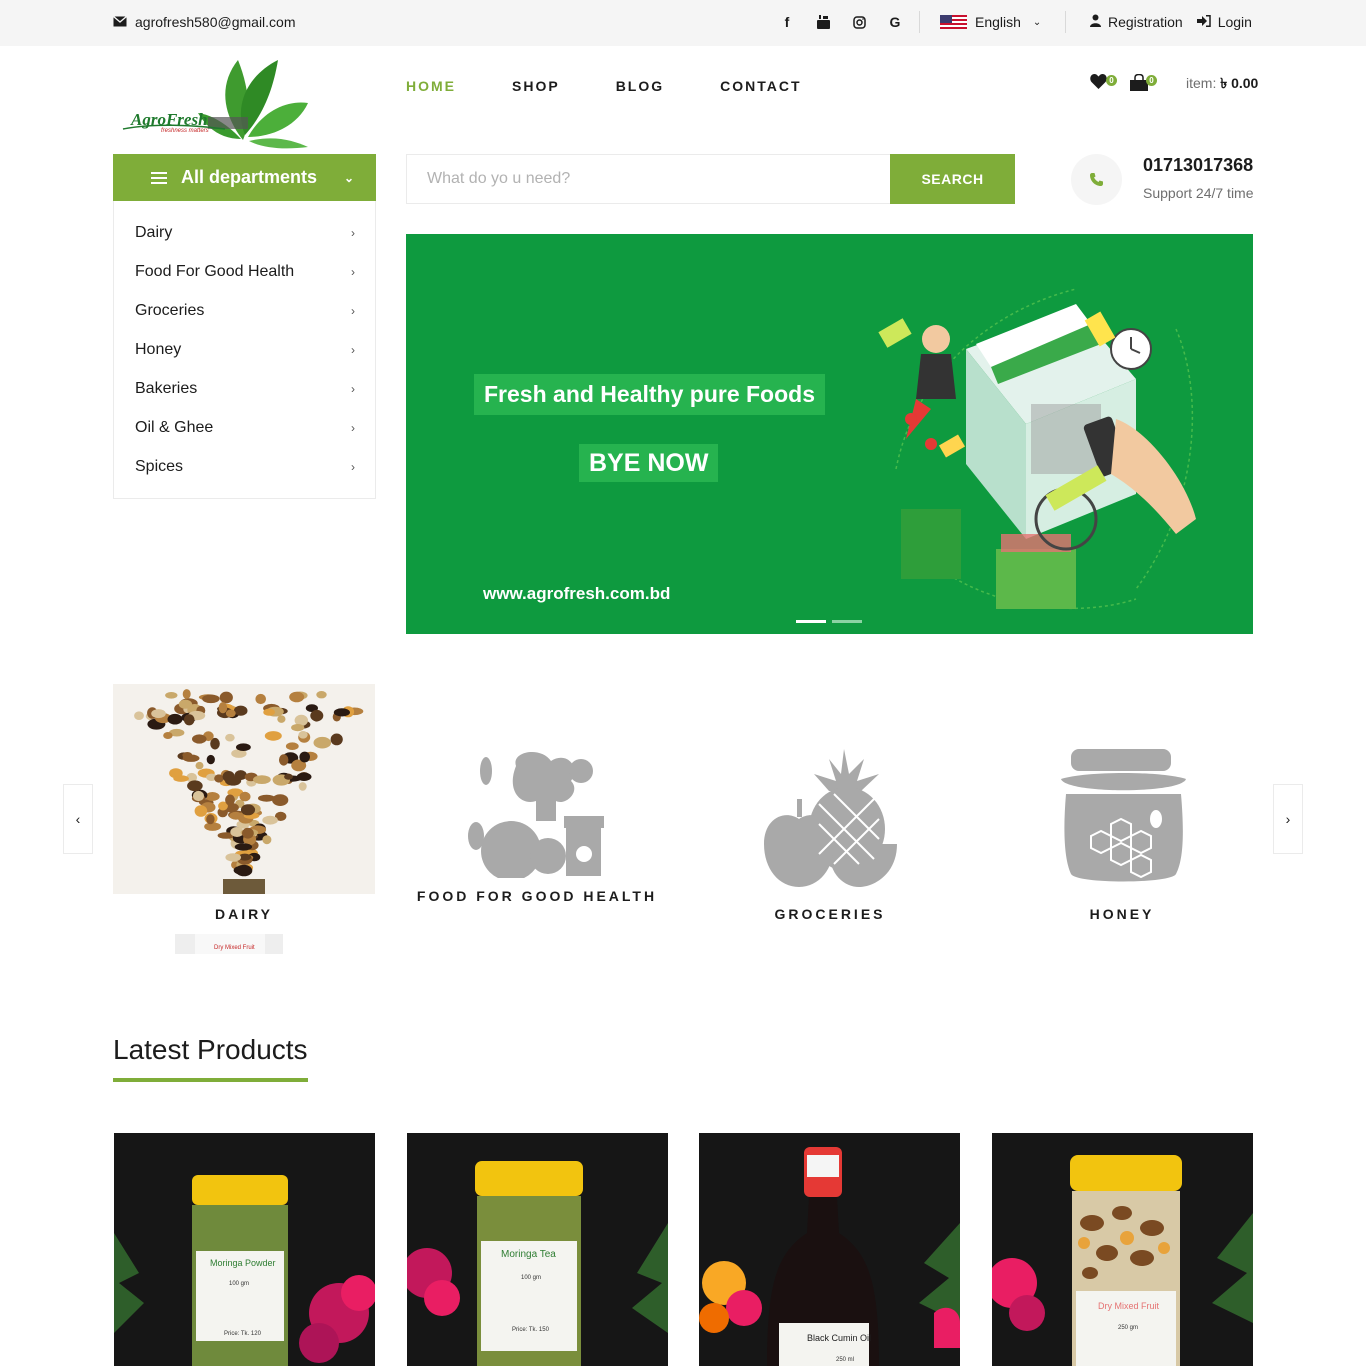 The image size is (1366, 1366). Describe the element at coordinates (1037, 22) in the screenshot. I see `chevron-down-icon: ⌄` at that location.